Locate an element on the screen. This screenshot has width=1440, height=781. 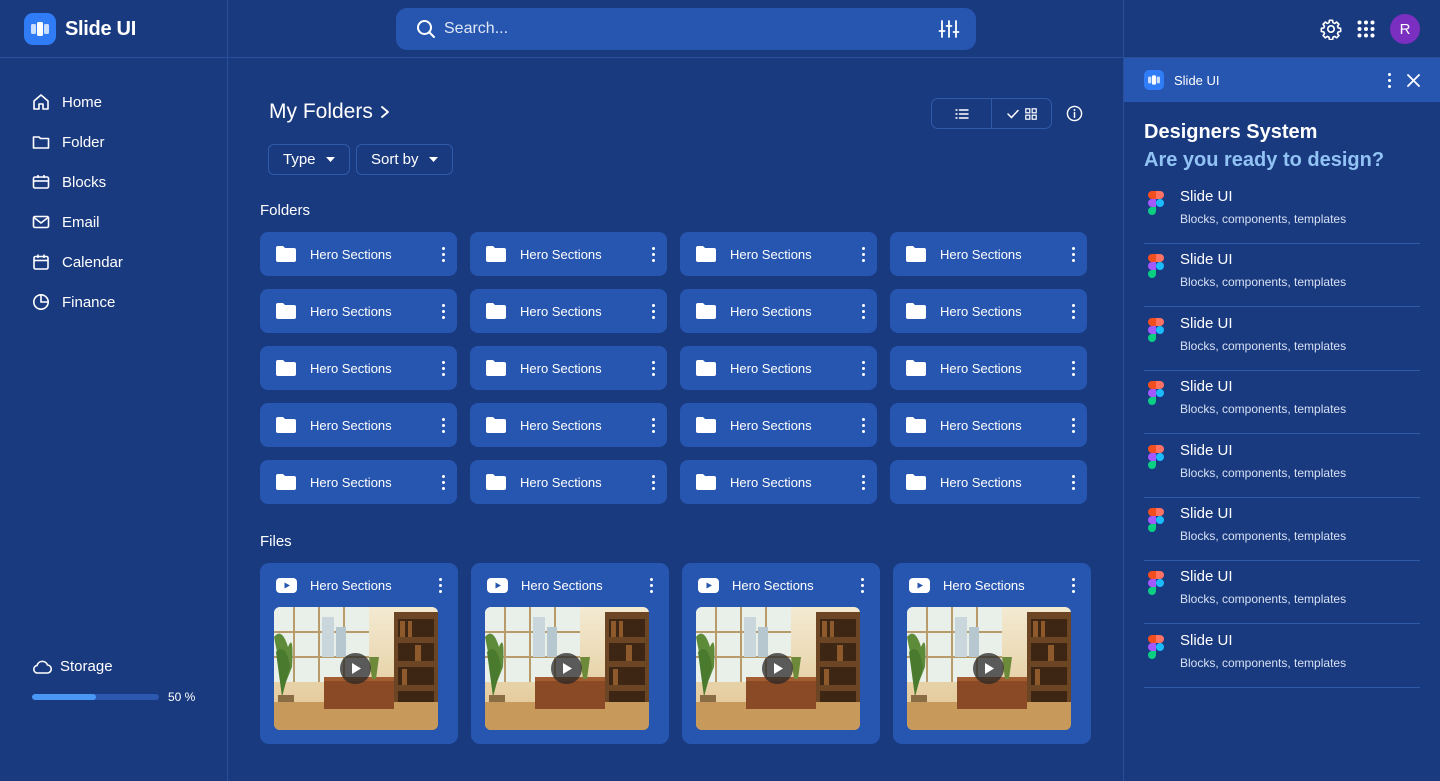
list-view-button is located at coordinates (961, 113).